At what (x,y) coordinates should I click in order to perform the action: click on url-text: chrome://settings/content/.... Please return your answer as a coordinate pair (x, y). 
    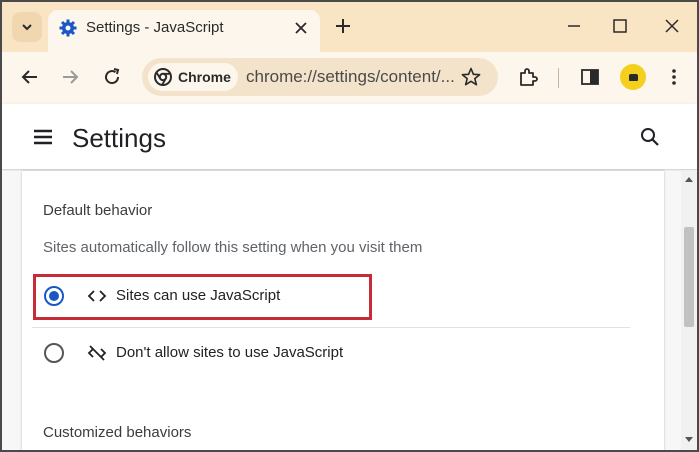
    Looking at the image, I should click on (350, 76).